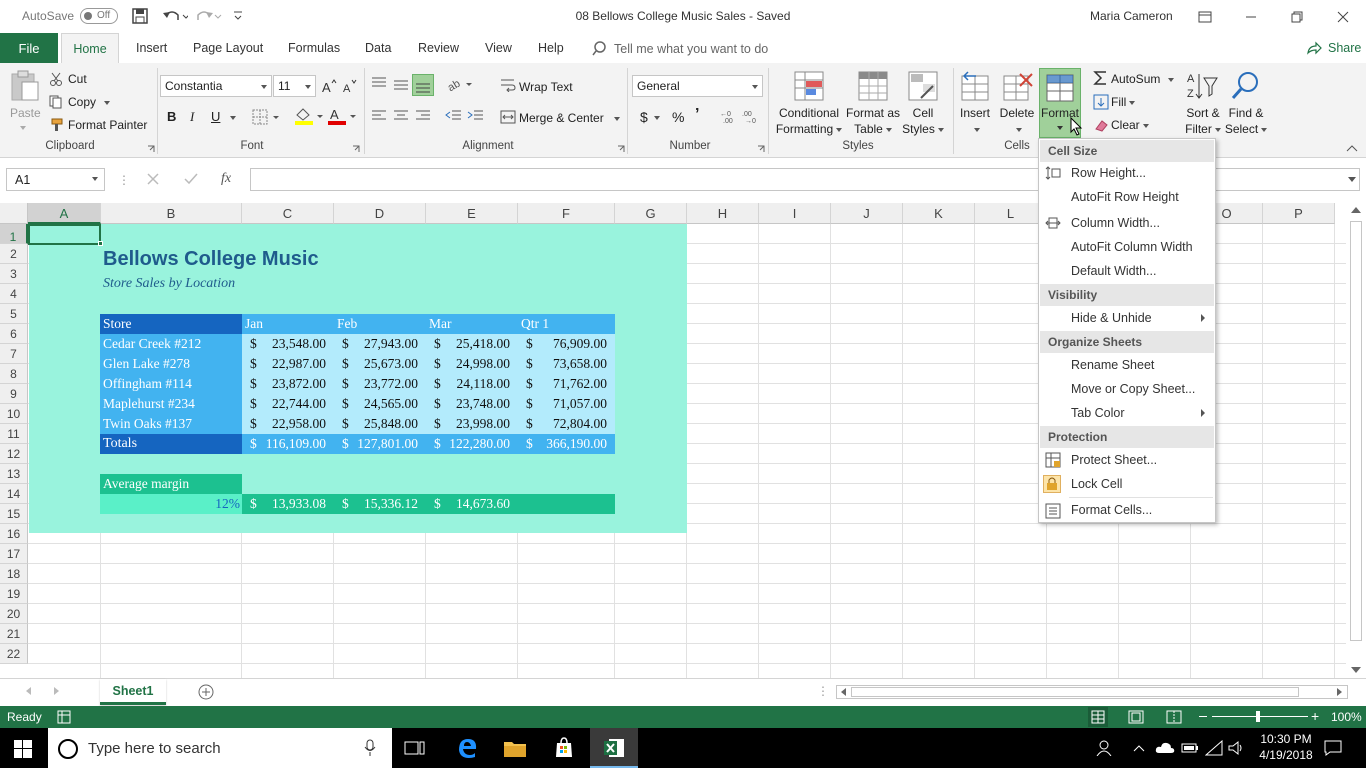  I want to click on store-name-cell: Offingham #114, so click(147, 384).